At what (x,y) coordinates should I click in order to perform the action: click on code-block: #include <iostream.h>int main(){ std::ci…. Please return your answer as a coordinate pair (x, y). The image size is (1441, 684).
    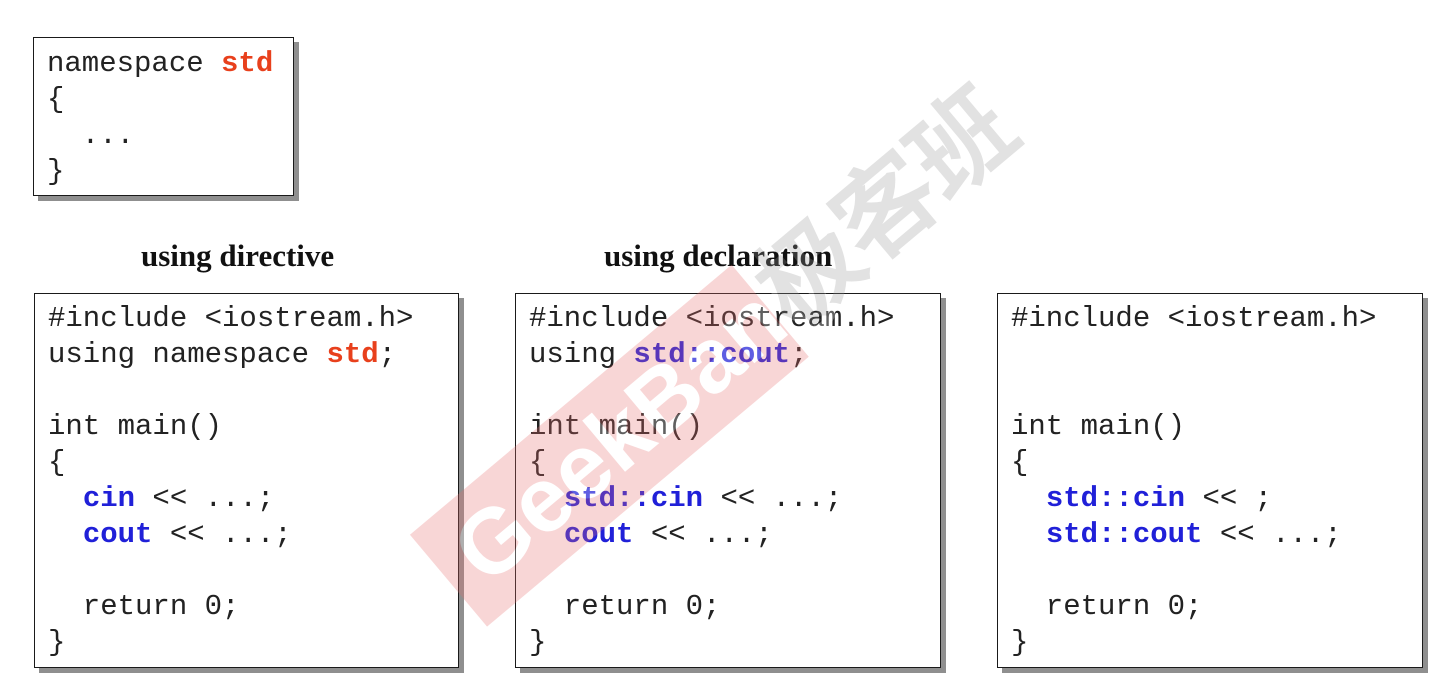
    Looking at the image, I should click on (1193, 481).